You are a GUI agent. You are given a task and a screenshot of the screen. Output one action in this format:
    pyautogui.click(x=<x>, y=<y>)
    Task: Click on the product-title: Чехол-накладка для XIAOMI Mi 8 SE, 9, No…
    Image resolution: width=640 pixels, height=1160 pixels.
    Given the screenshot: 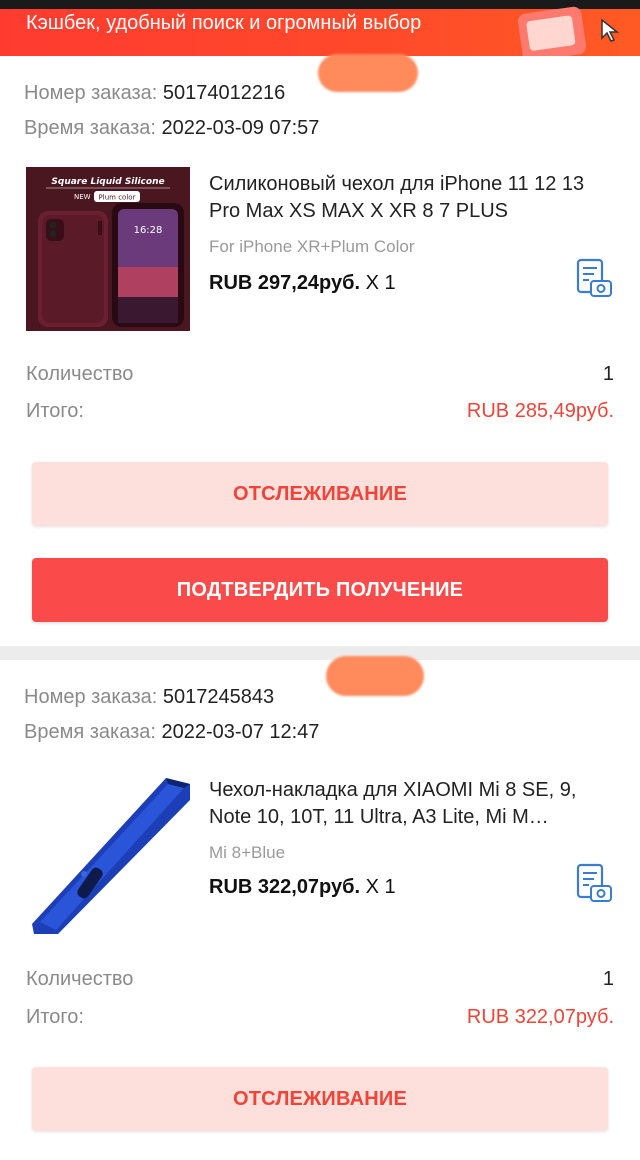 What is the action you would take?
    pyautogui.click(x=409, y=804)
    